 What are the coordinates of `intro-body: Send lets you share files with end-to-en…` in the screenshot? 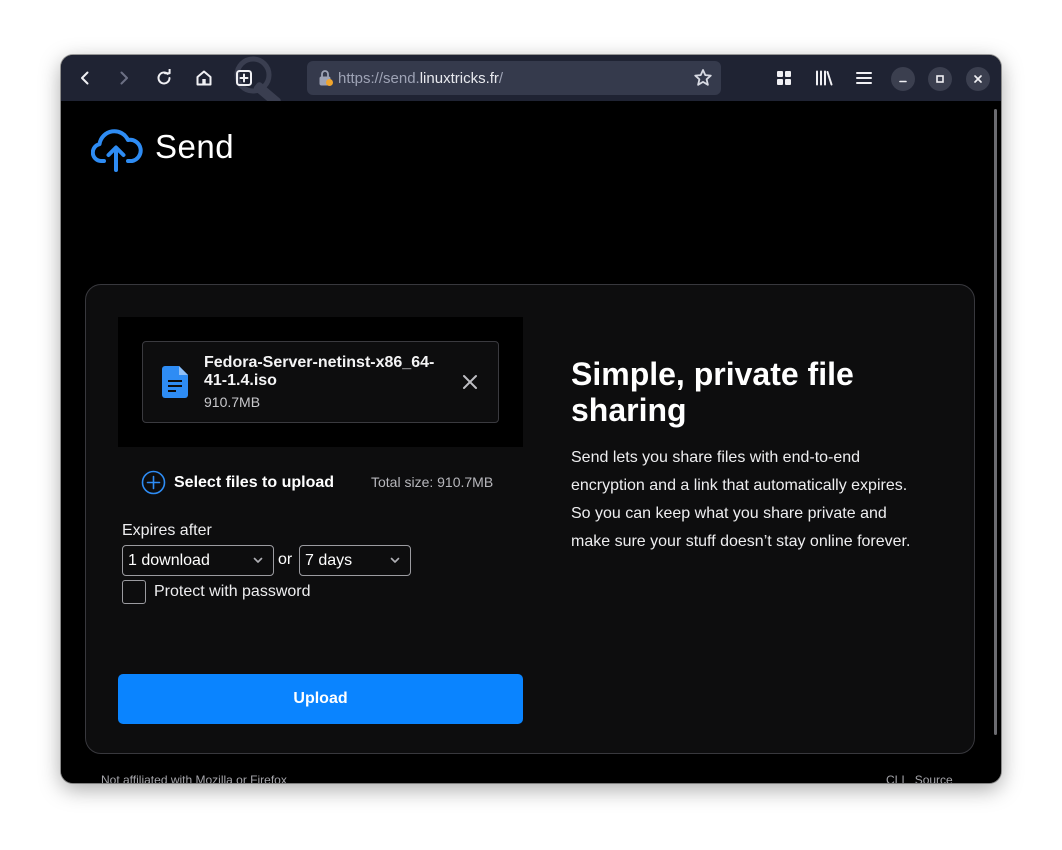 It's located at (741, 499).